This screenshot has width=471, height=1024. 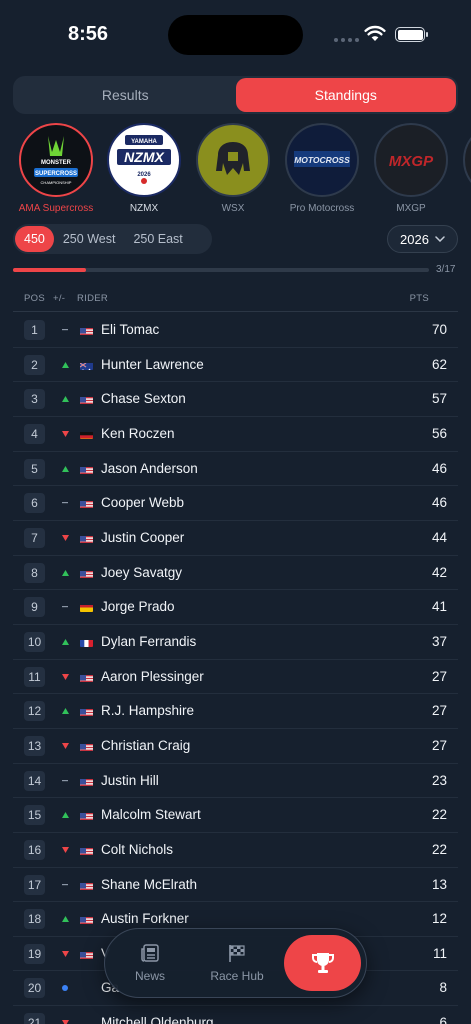 I want to click on wifi-icon, so click(x=375, y=33).